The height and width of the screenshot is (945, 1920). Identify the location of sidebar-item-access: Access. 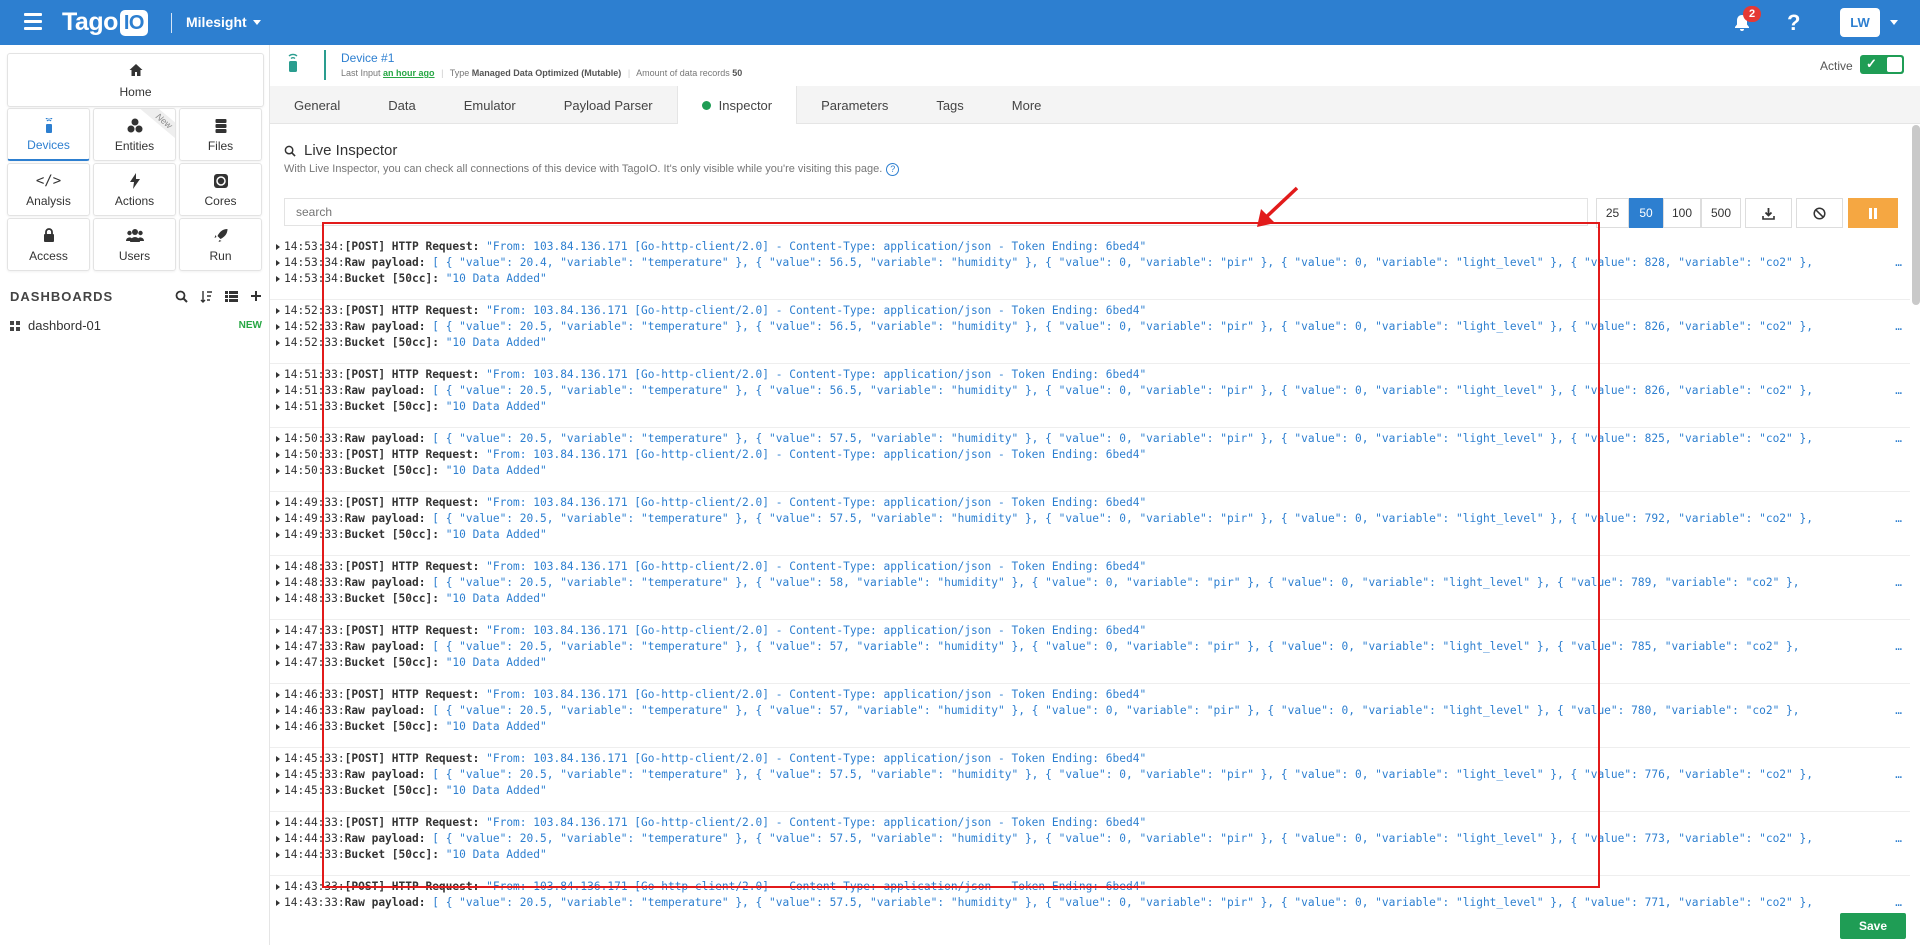
(48, 244).